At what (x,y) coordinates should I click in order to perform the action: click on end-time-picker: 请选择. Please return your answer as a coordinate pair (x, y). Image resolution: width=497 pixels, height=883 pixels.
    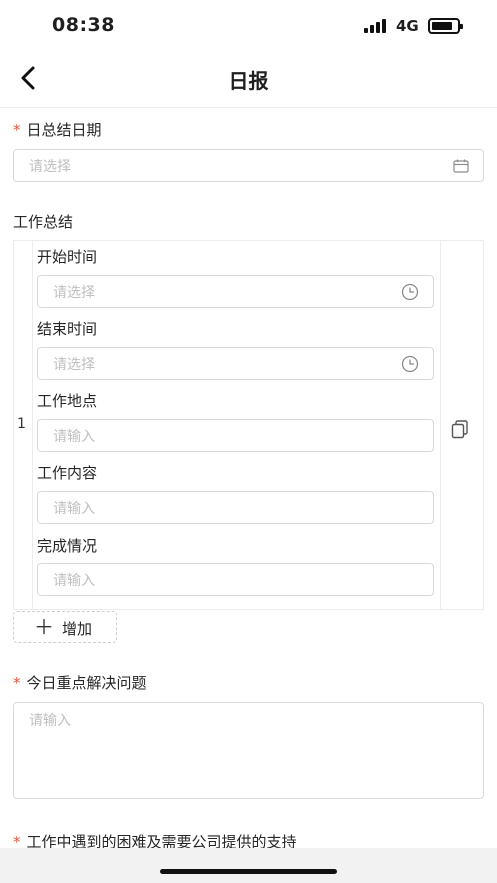
    Looking at the image, I should click on (235, 363).